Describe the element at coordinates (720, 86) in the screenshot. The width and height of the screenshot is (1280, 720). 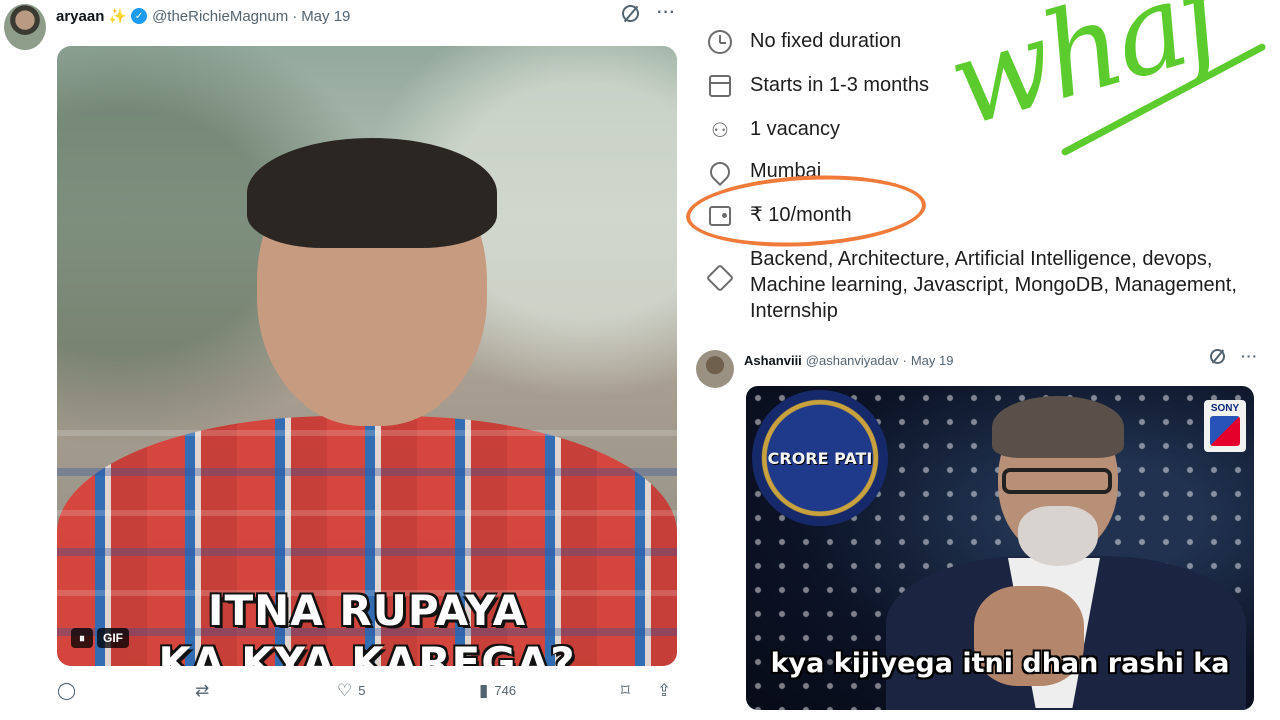
I see `calendar-icon` at that location.